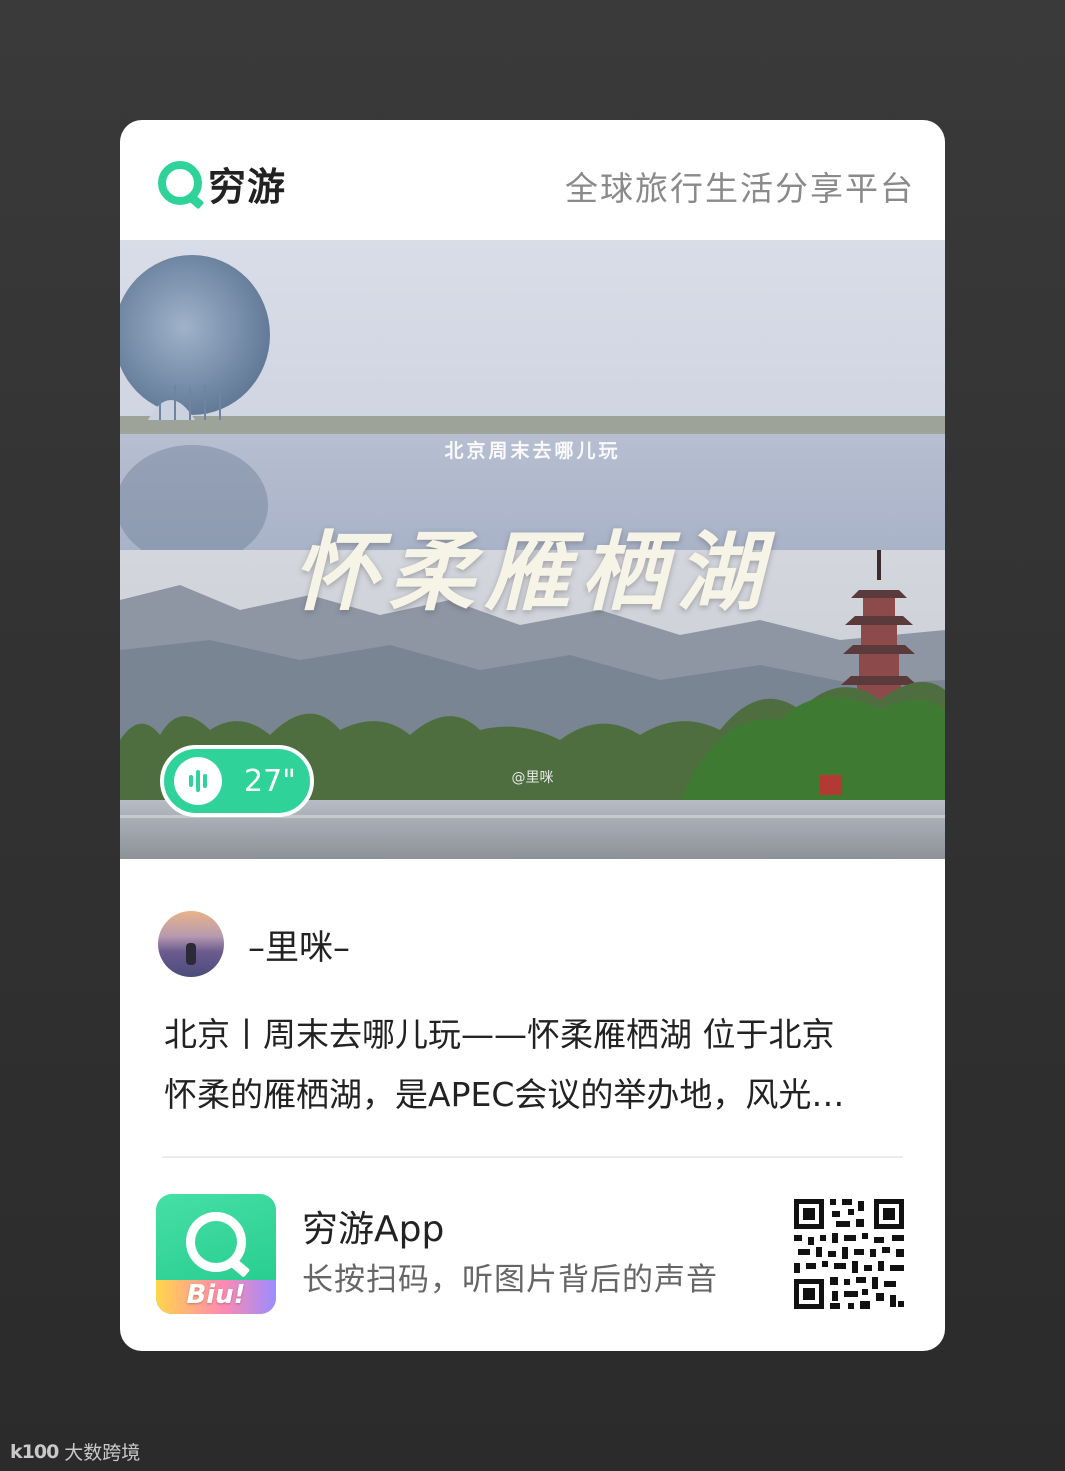 Image resolution: width=1065 pixels, height=1471 pixels. I want to click on avatar, so click(191, 944).